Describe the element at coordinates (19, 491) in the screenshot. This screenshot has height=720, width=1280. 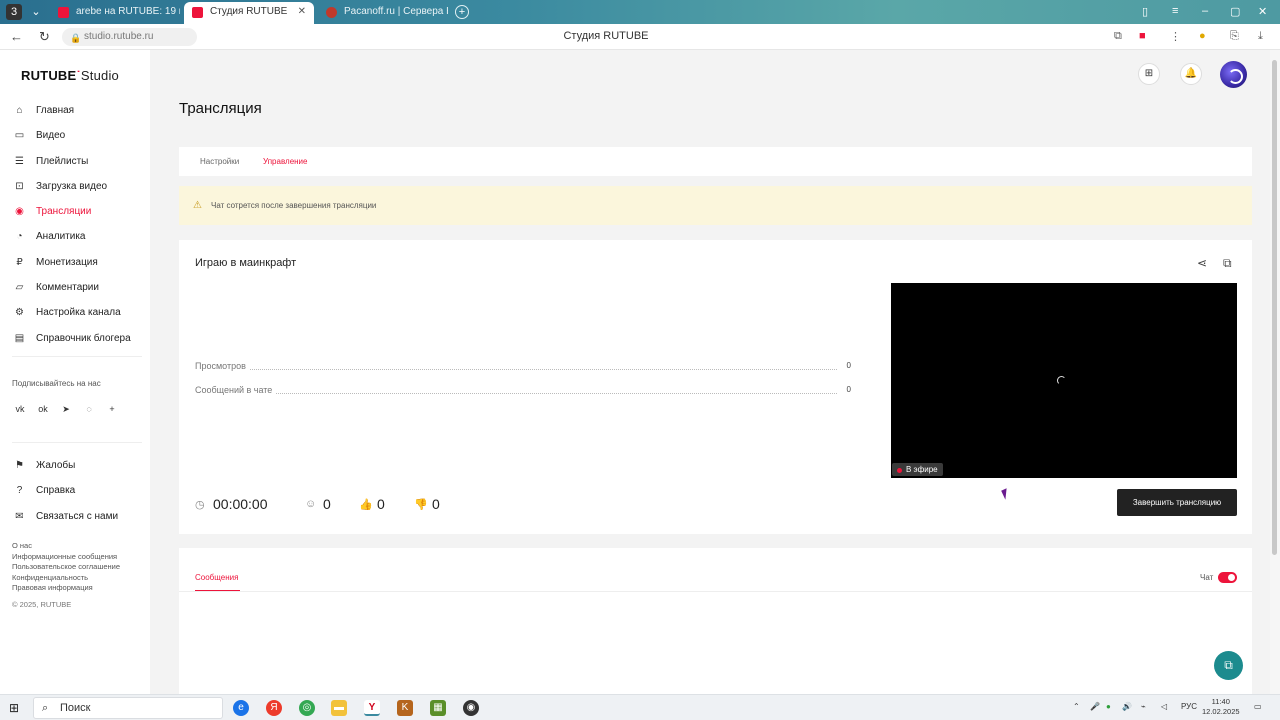
I see `help-icon: ?` at that location.